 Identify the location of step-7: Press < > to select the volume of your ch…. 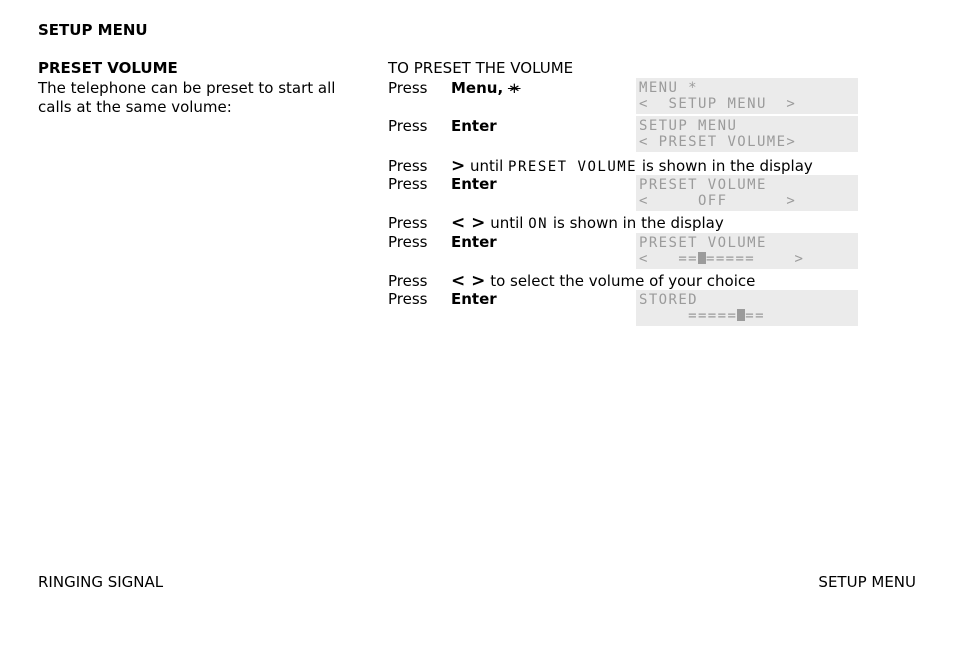
(571, 281).